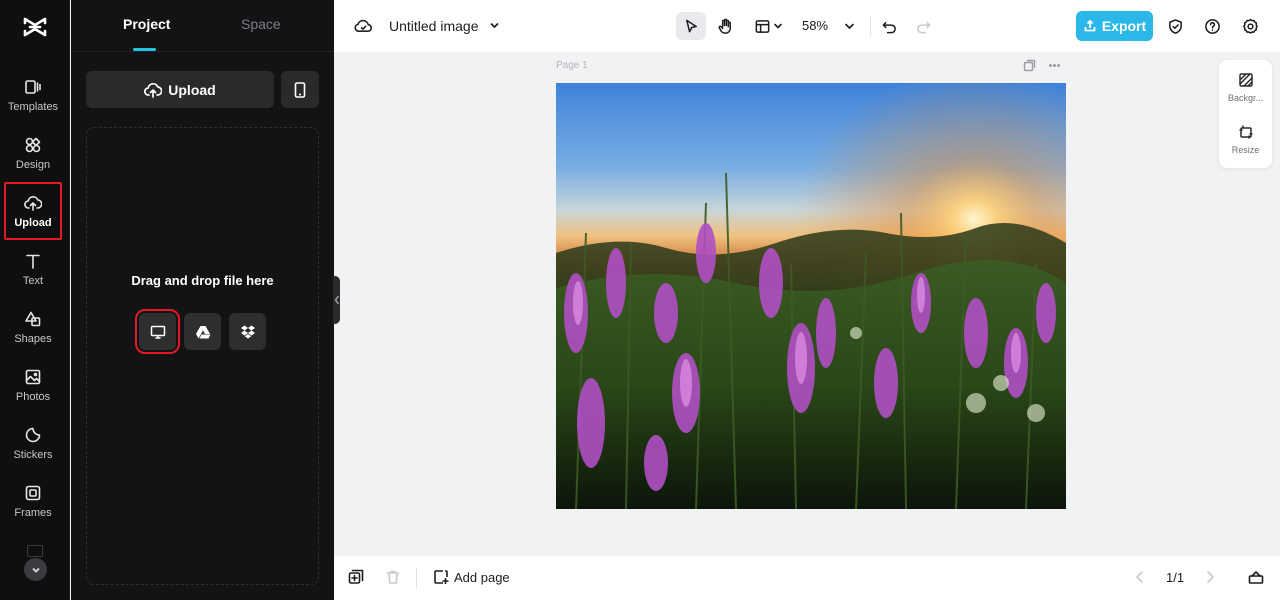 This screenshot has height=600, width=1280. I want to click on next-page-button, so click(1211, 578).